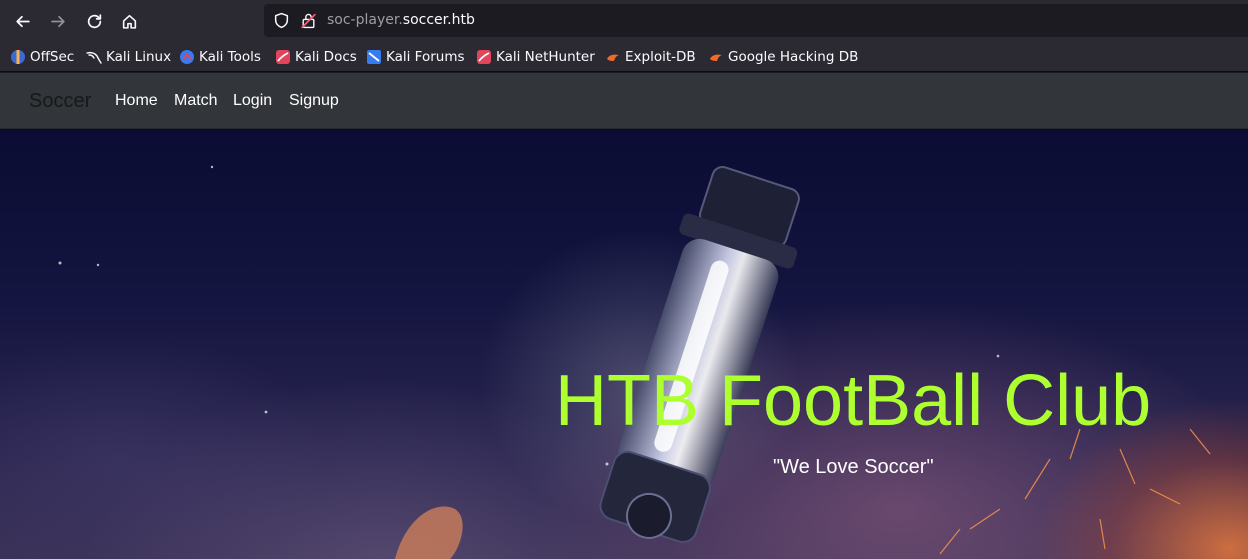 The width and height of the screenshot is (1248, 559). What do you see at coordinates (624, 101) in the screenshot?
I see `site-navbar: Soccer Home Match Login Signup` at bounding box center [624, 101].